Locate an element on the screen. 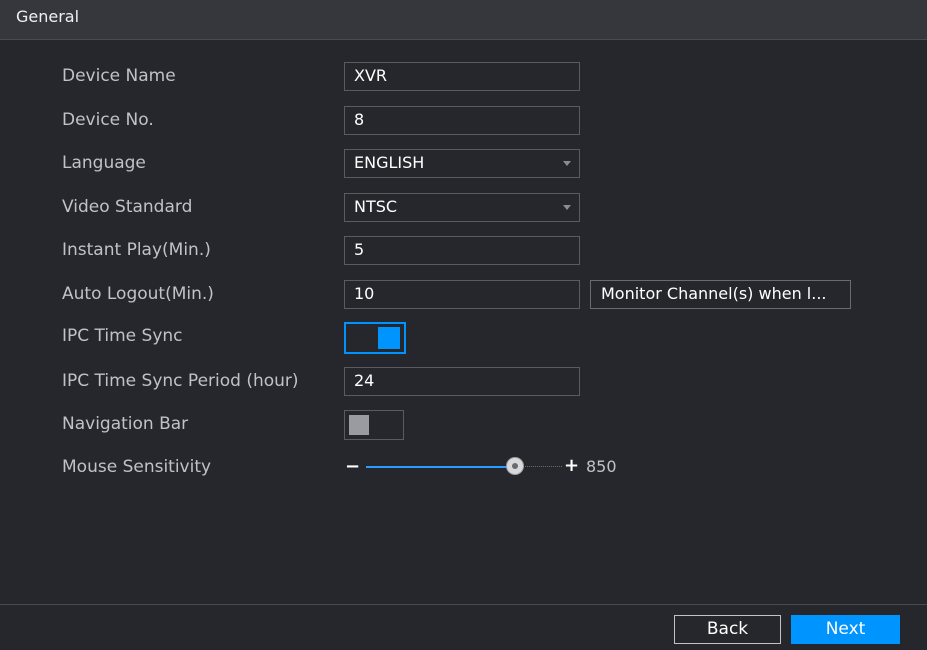 This screenshot has width=927, height=650. slider-thumb is located at coordinates (515, 466).